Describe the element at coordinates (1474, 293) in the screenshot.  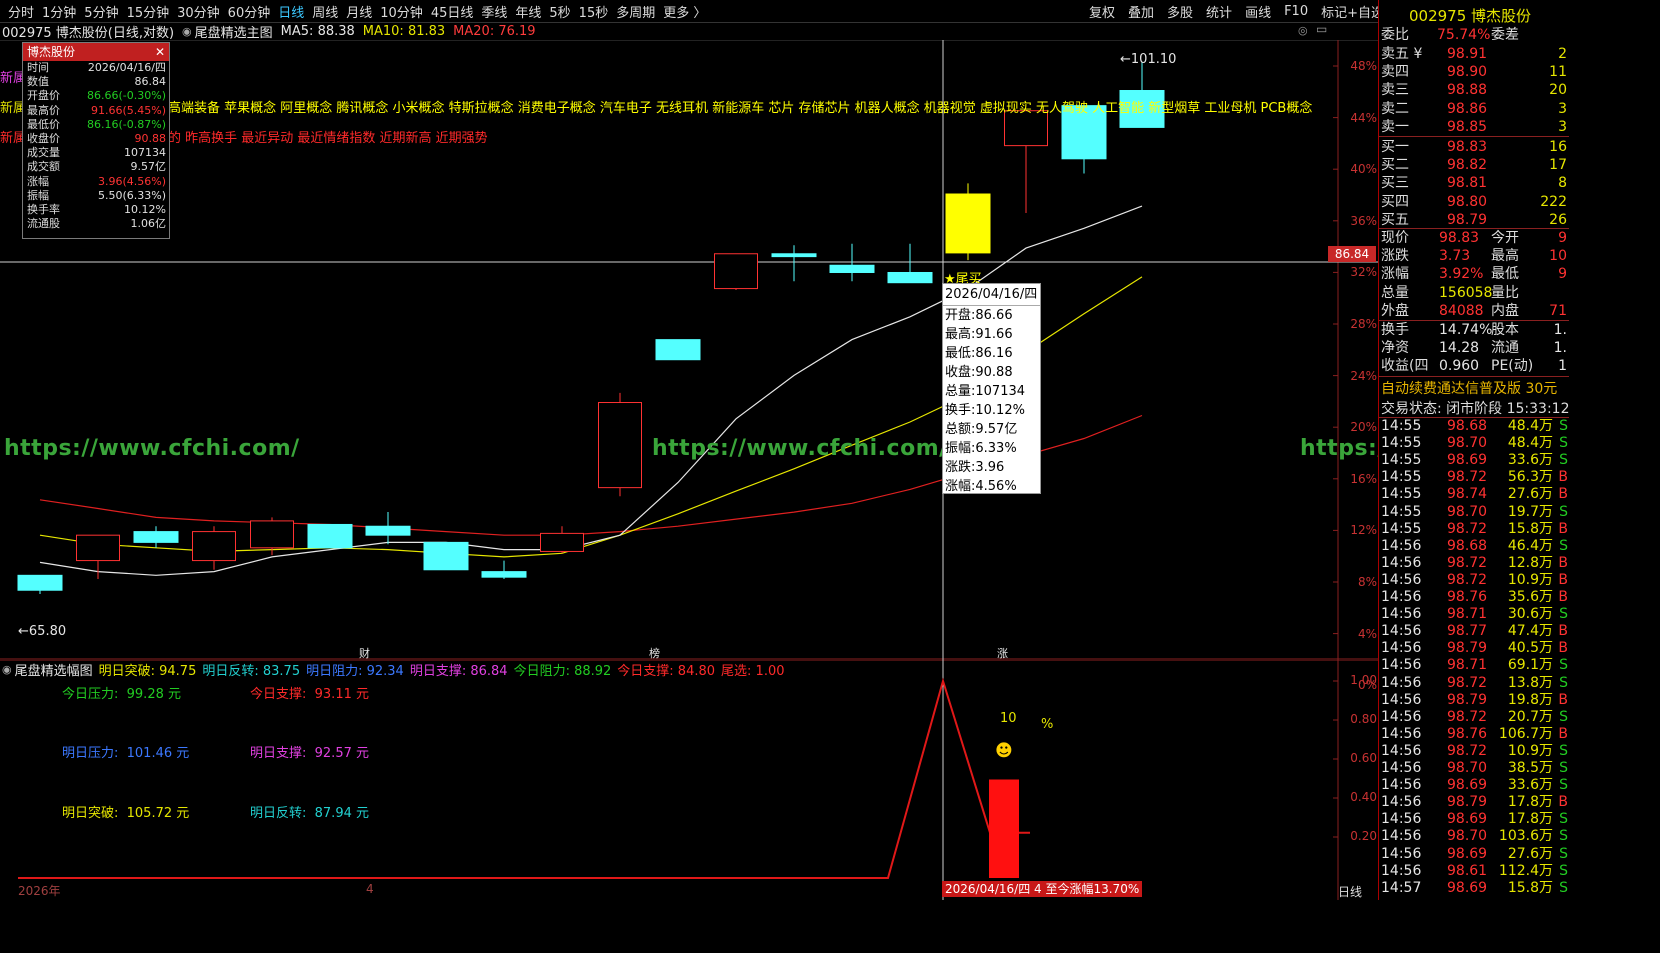
I see `quote-row: 总量 156058 量比` at that location.